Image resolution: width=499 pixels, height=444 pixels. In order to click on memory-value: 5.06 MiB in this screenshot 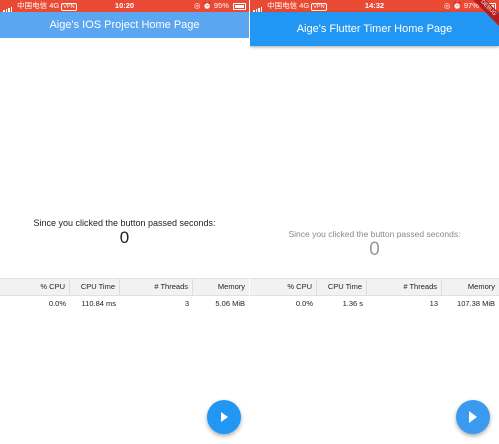, I will do `click(230, 303)`.